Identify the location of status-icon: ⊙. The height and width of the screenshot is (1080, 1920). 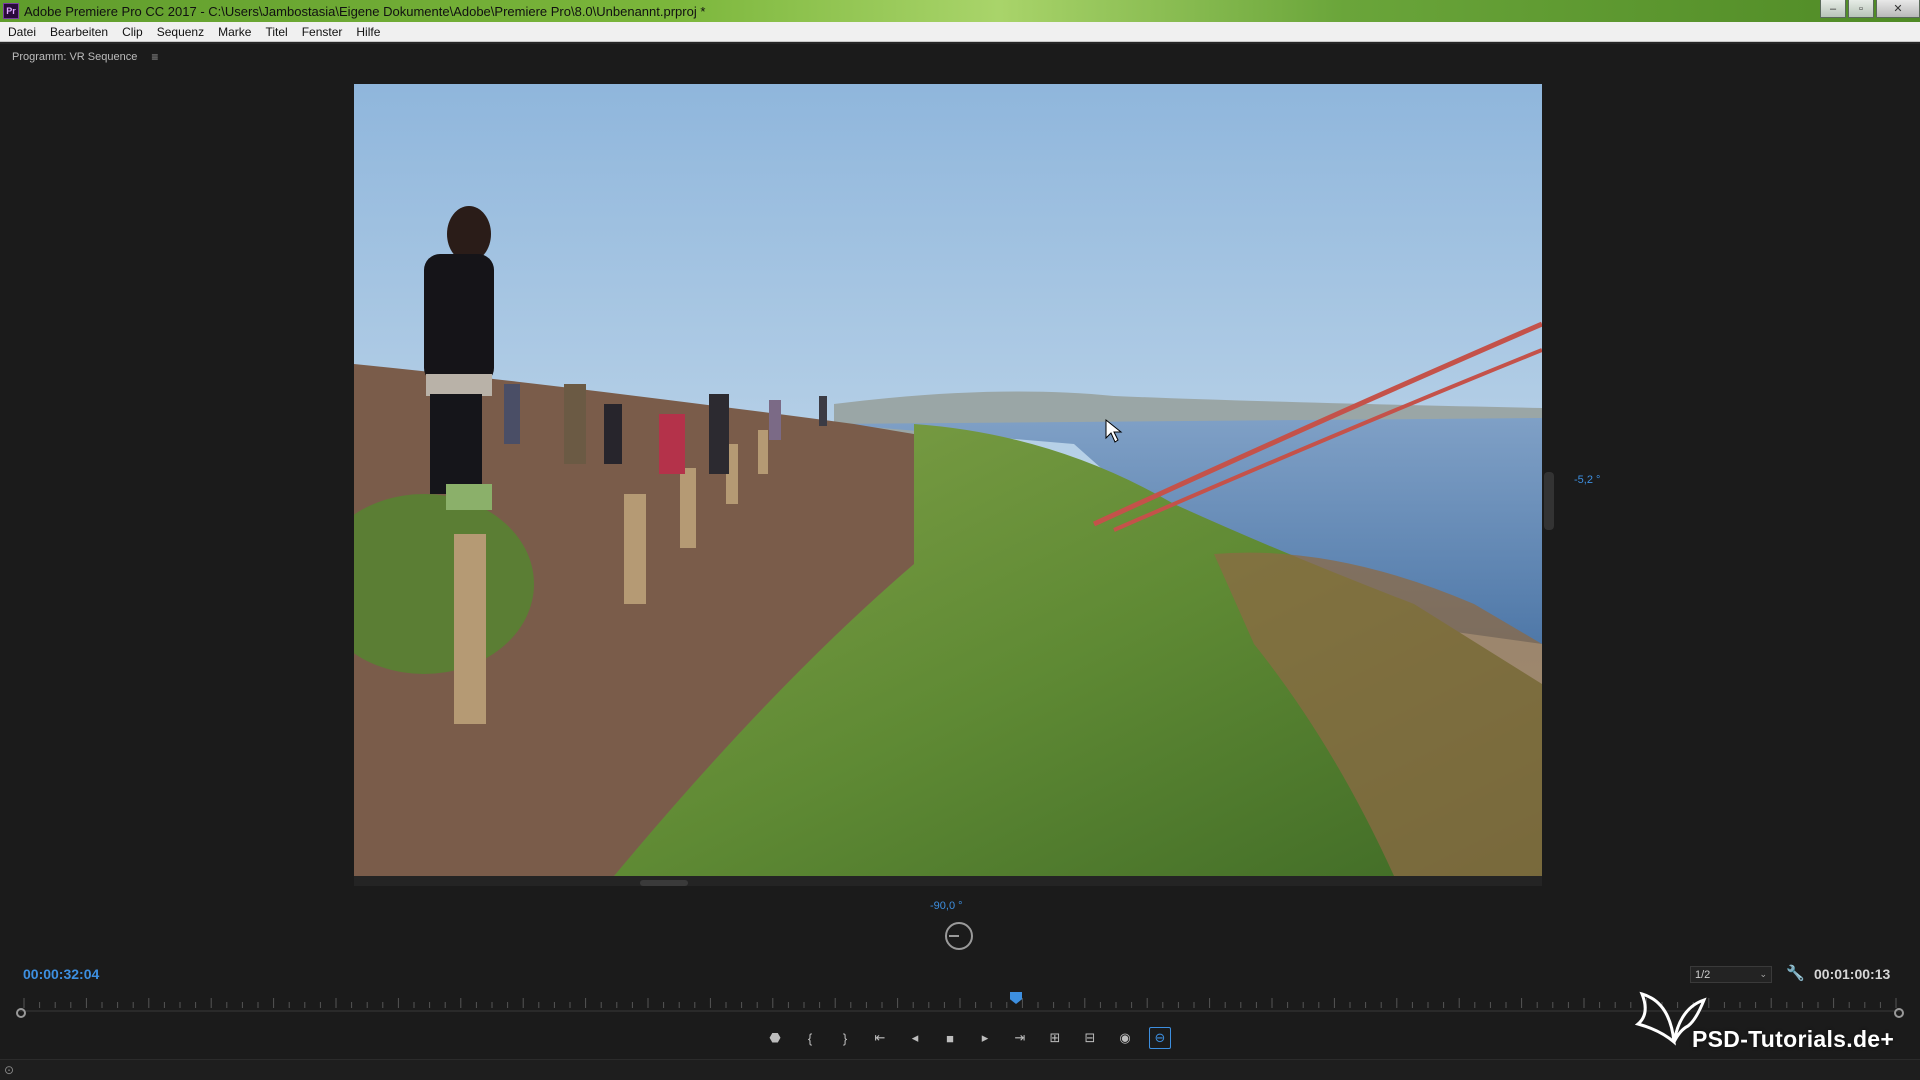
(9, 1070).